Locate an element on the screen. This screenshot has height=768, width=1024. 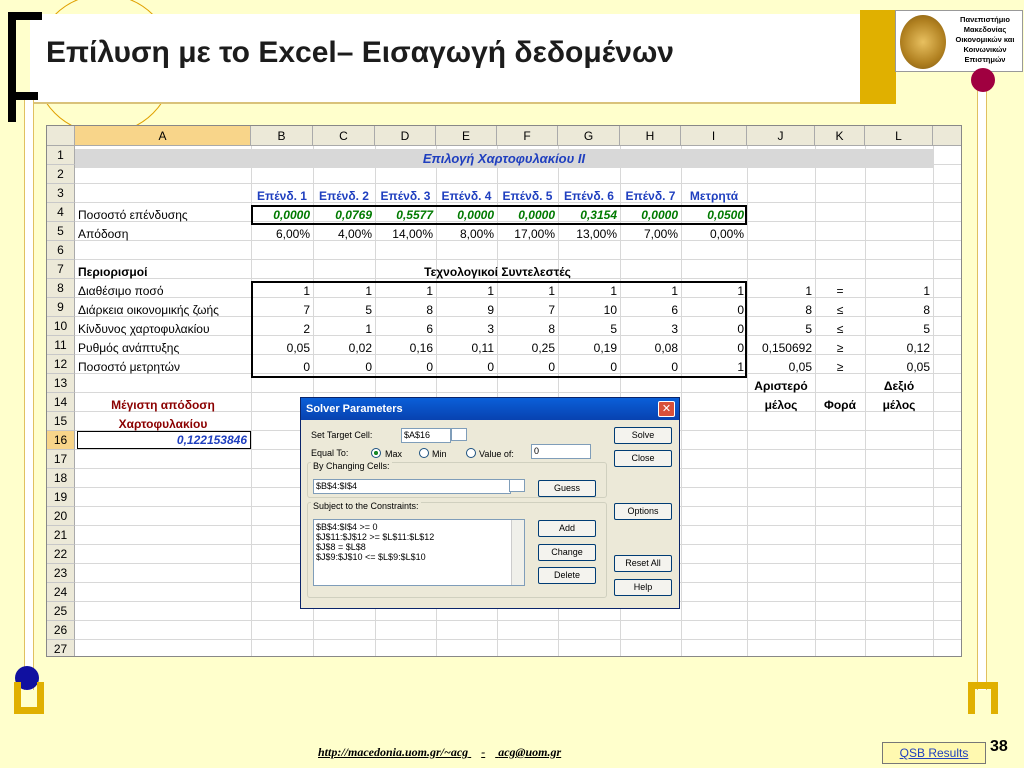
row-header: 13 is located at coordinates (61, 383).